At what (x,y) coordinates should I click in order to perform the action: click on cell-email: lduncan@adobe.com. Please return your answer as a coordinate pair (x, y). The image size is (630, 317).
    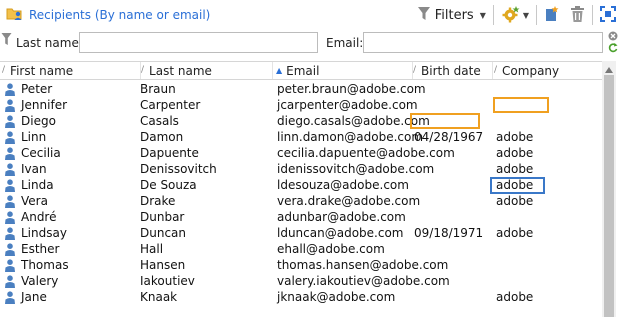
    Looking at the image, I should click on (340, 233).